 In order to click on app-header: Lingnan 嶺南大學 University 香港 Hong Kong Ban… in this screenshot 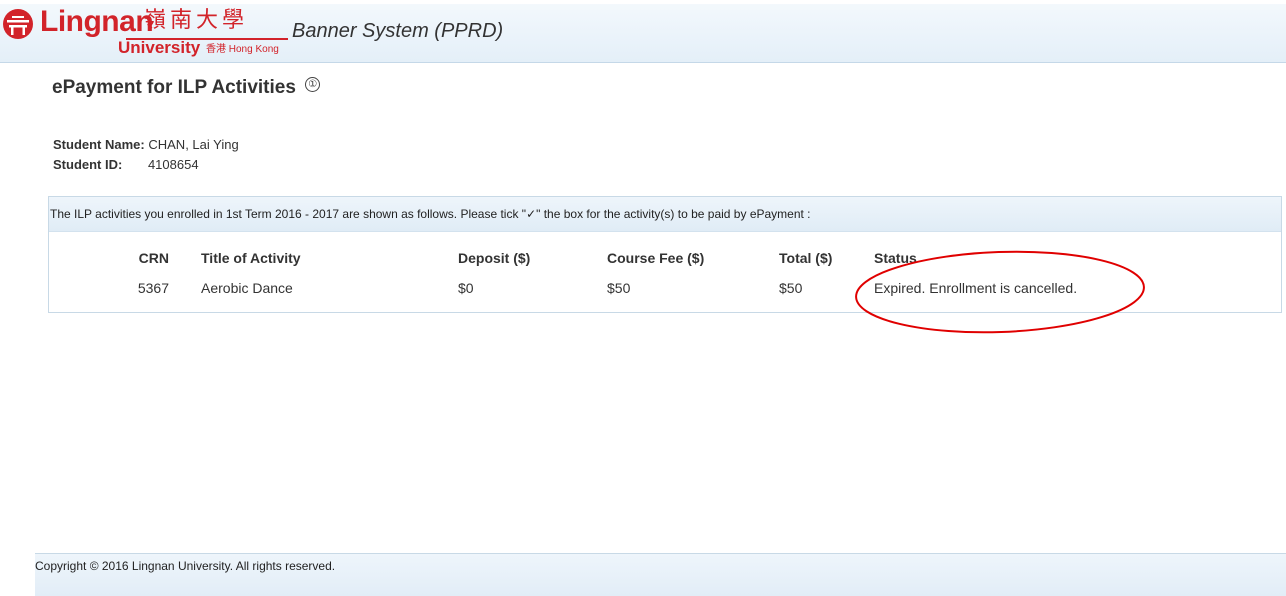, I will do `click(643, 31)`.